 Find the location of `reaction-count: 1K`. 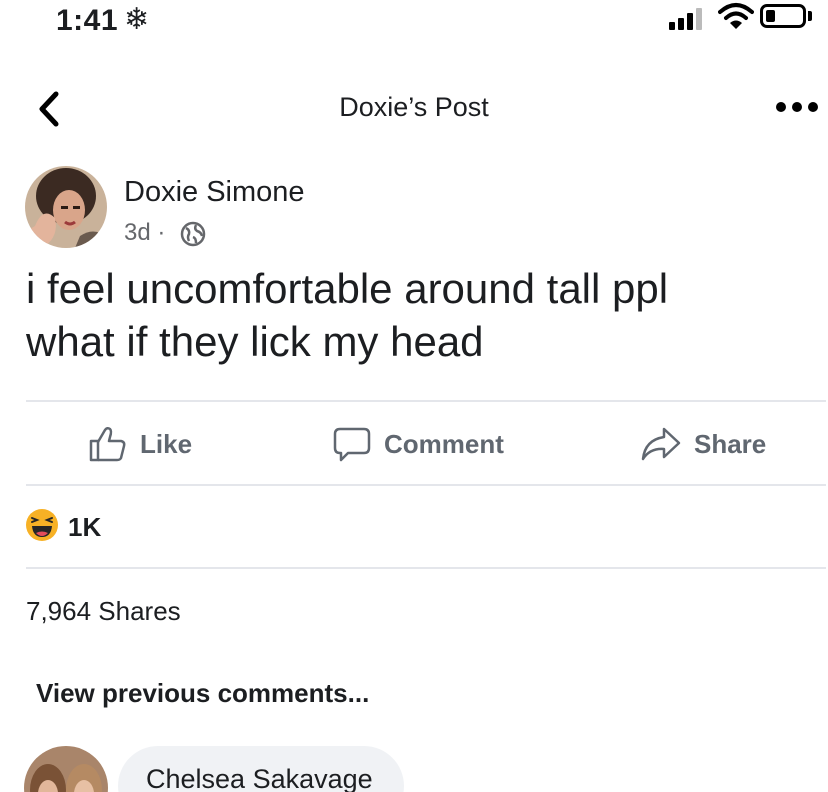

reaction-count: 1K is located at coordinates (84, 527).